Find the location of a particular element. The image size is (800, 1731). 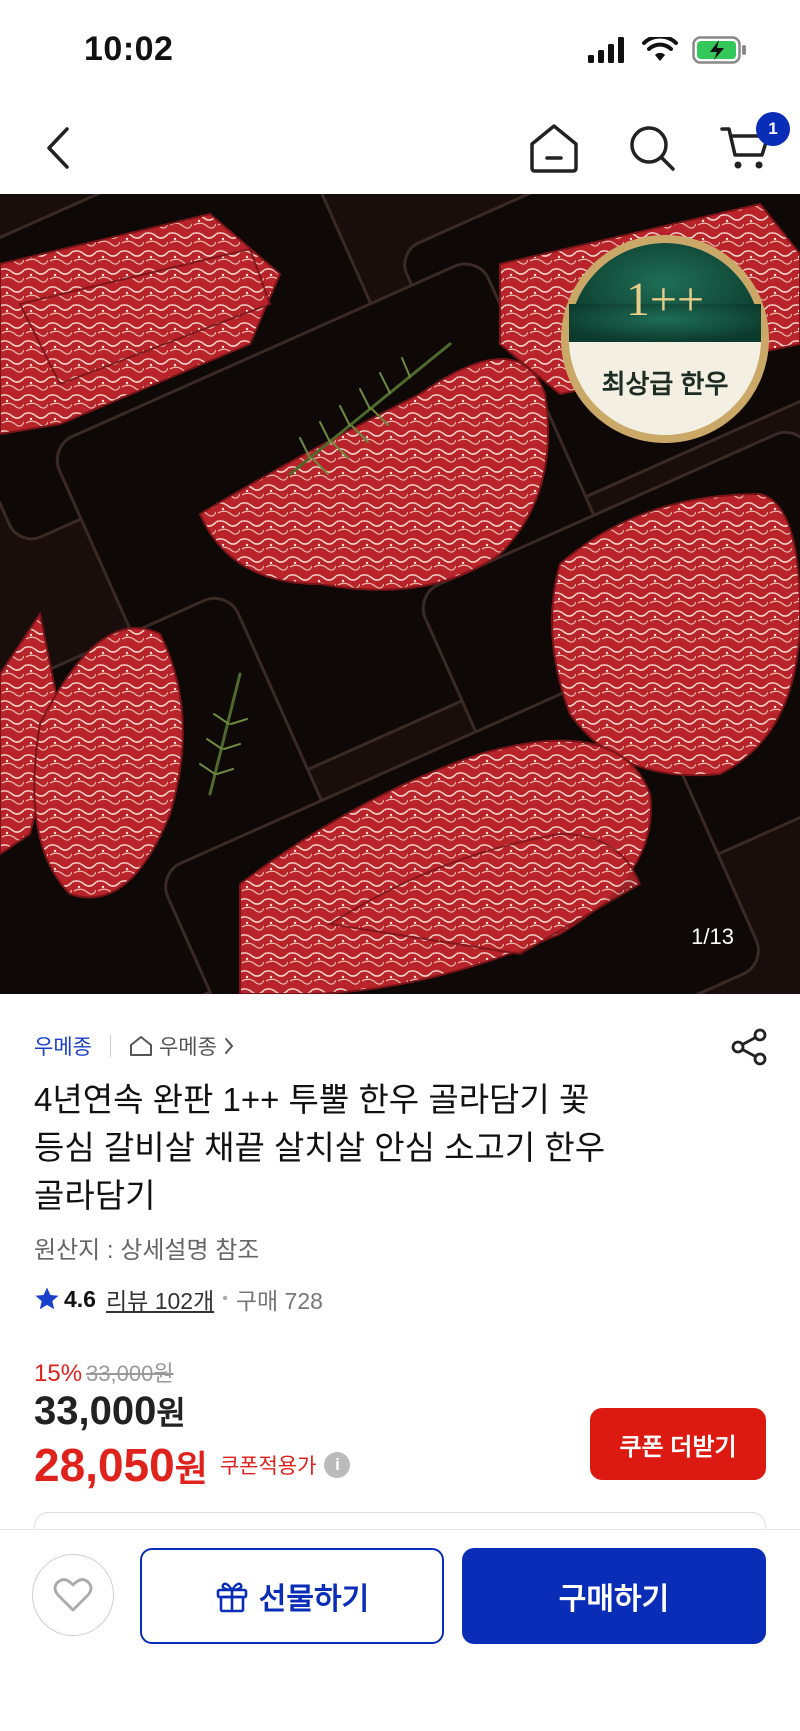

badge-sub-text: 최상급 한우 is located at coordinates (665, 384).